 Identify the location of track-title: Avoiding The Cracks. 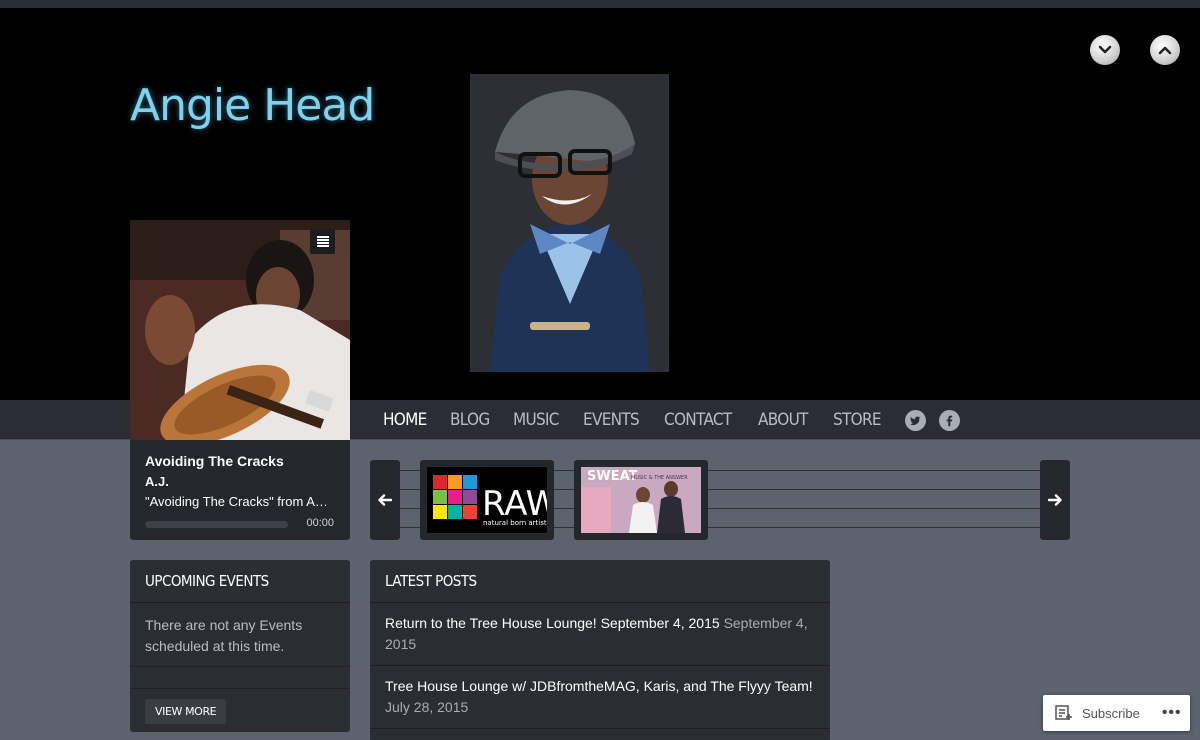
(240, 461).